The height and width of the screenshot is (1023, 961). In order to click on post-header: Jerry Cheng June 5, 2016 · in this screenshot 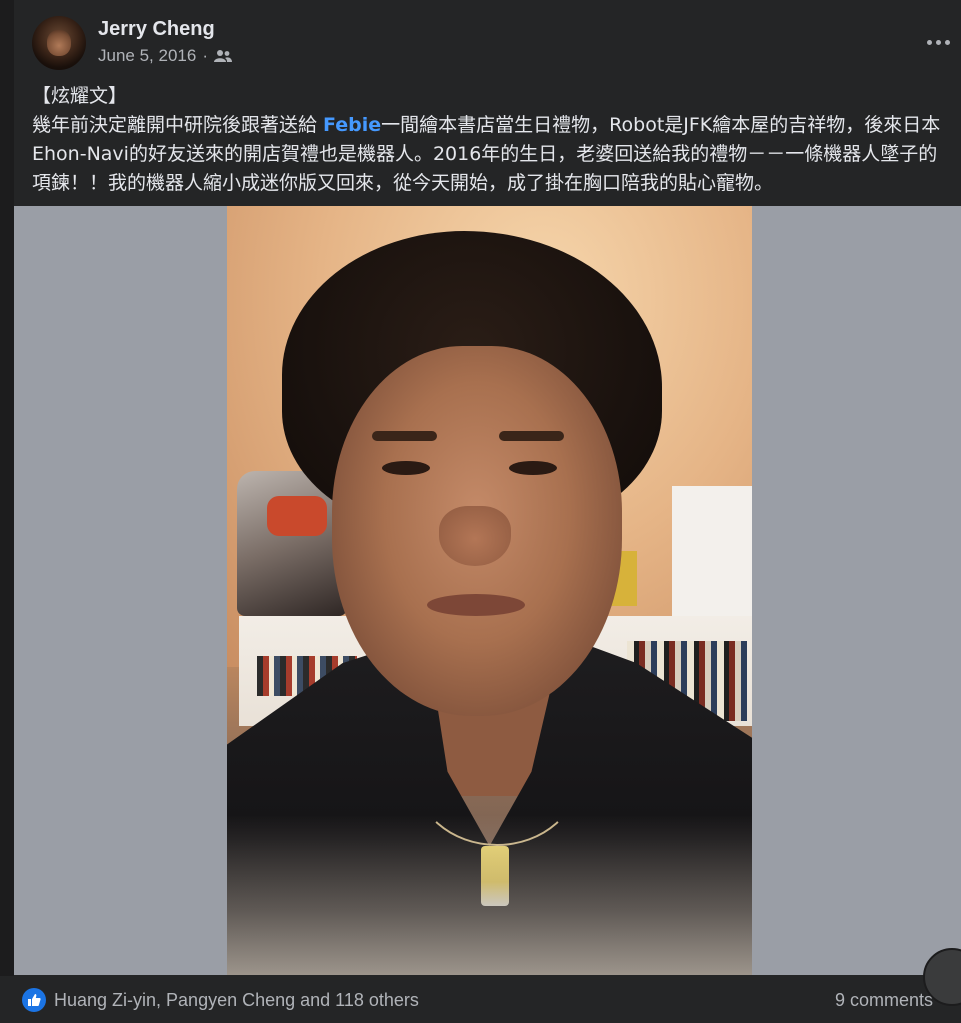, I will do `click(492, 42)`.